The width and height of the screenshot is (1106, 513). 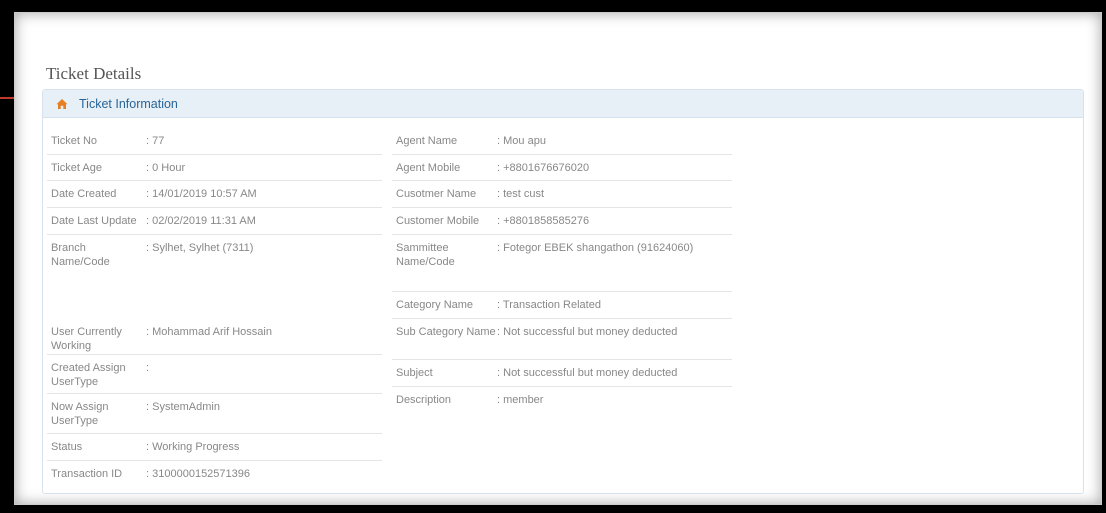 I want to click on field-row-status: Status Working Progress, so click(x=214, y=447).